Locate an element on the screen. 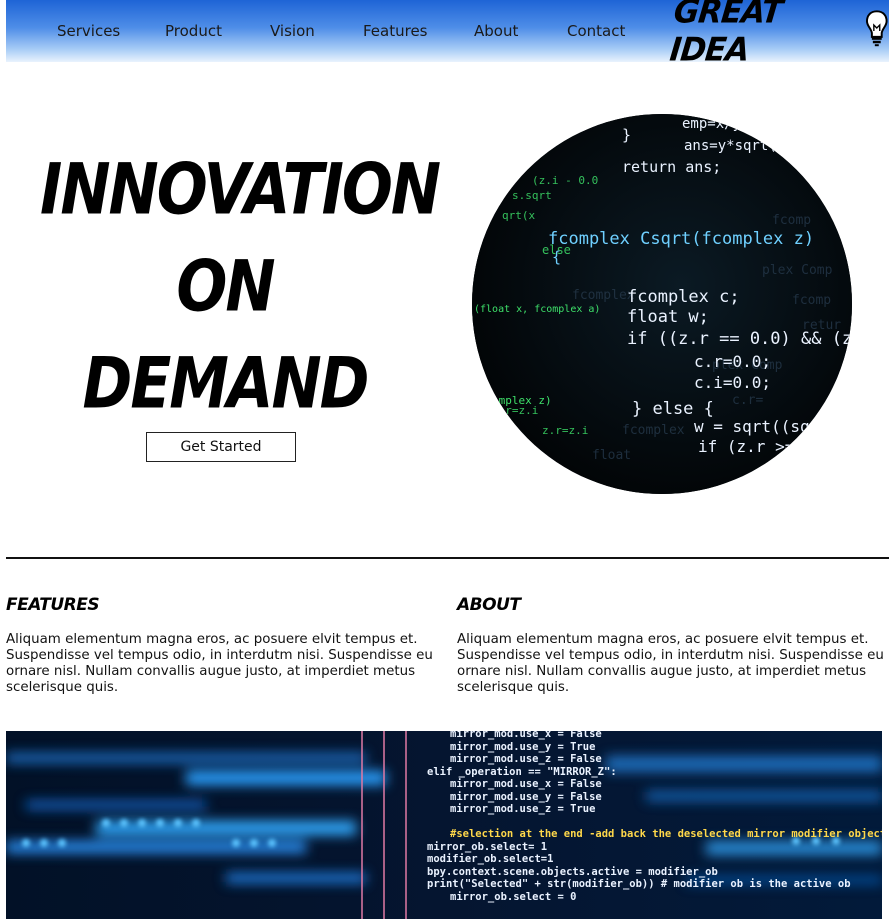 The image size is (889, 919). nav-link-features: Features is located at coordinates (395, 31).